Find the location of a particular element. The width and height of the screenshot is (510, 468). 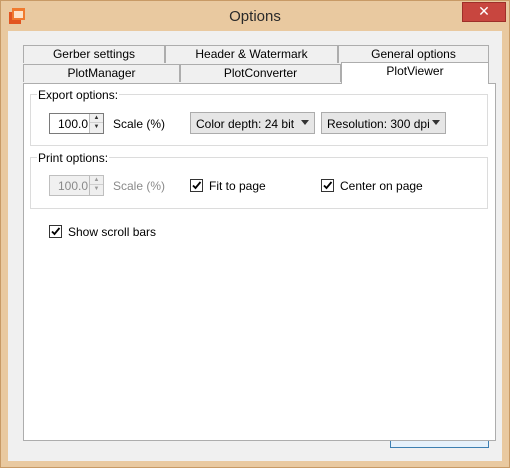

print-scale-spin-buttons: ▲ ▼ is located at coordinates (96, 185).